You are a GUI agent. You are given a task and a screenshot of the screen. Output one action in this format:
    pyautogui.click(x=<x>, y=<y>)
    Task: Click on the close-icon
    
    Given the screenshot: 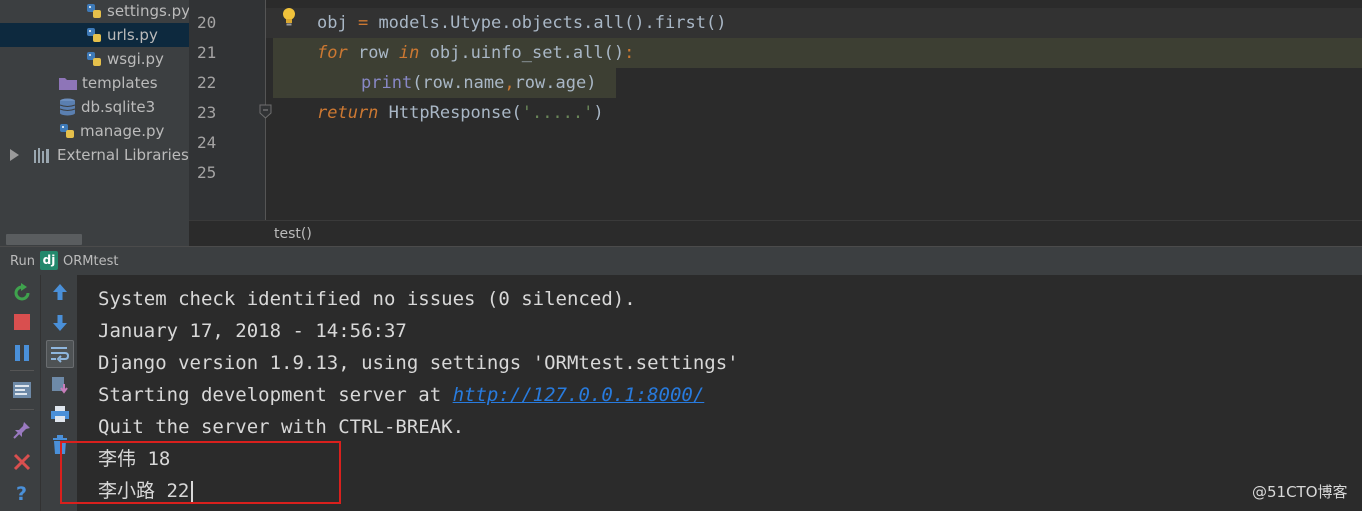 What is the action you would take?
    pyautogui.click(x=22, y=462)
    